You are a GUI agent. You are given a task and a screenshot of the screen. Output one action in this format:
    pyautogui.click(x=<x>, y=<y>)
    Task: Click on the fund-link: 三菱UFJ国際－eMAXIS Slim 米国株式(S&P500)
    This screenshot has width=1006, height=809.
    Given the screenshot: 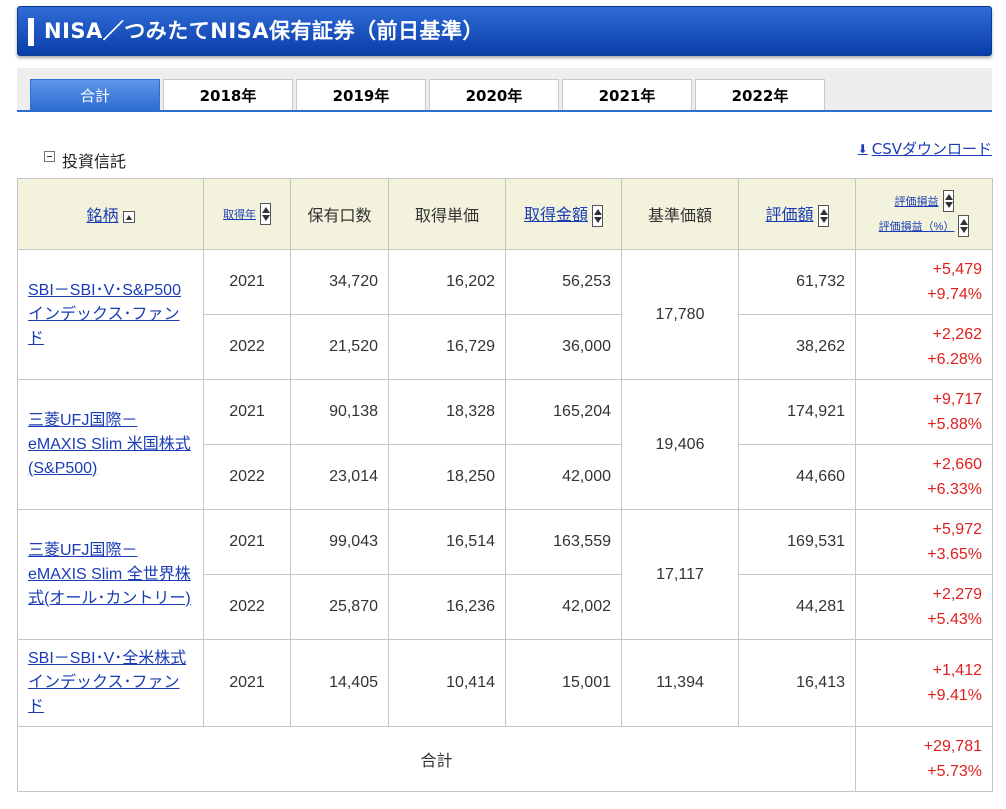 What is the action you would take?
    pyautogui.click(x=109, y=444)
    